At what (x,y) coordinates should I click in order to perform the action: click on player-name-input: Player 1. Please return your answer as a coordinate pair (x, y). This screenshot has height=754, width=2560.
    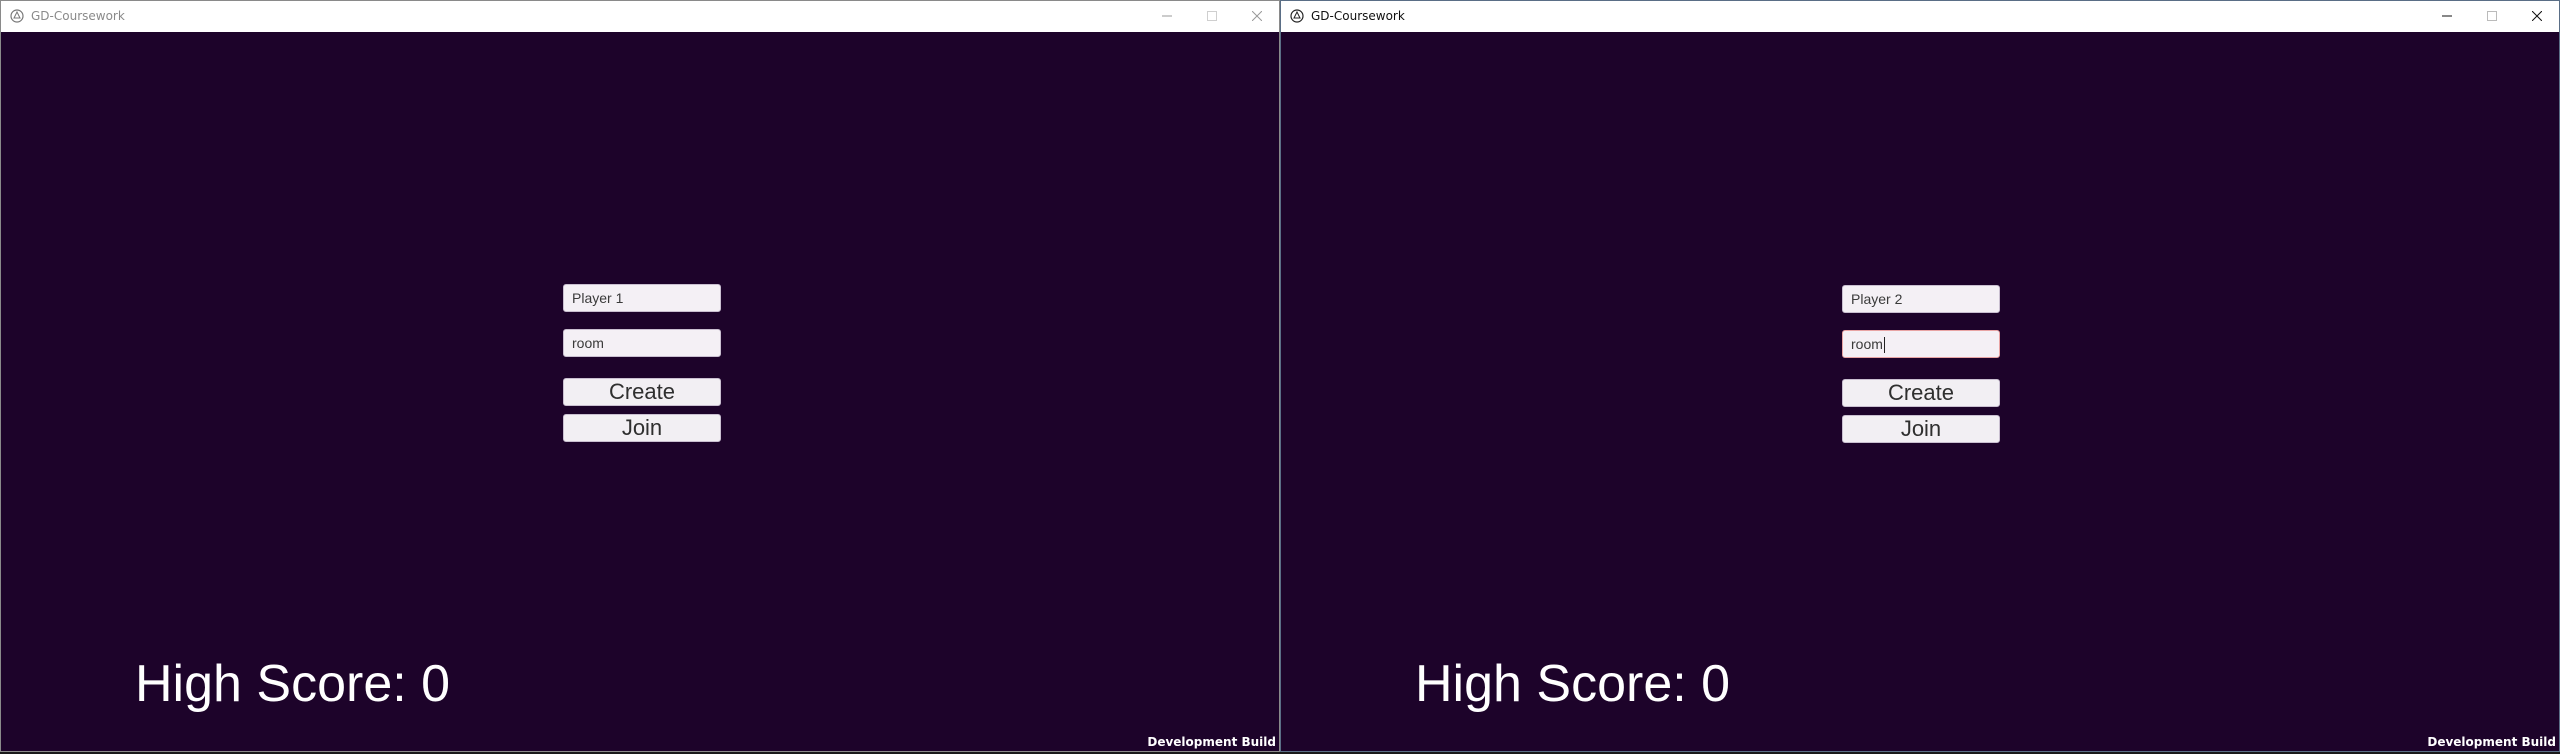
    Looking at the image, I should click on (642, 298).